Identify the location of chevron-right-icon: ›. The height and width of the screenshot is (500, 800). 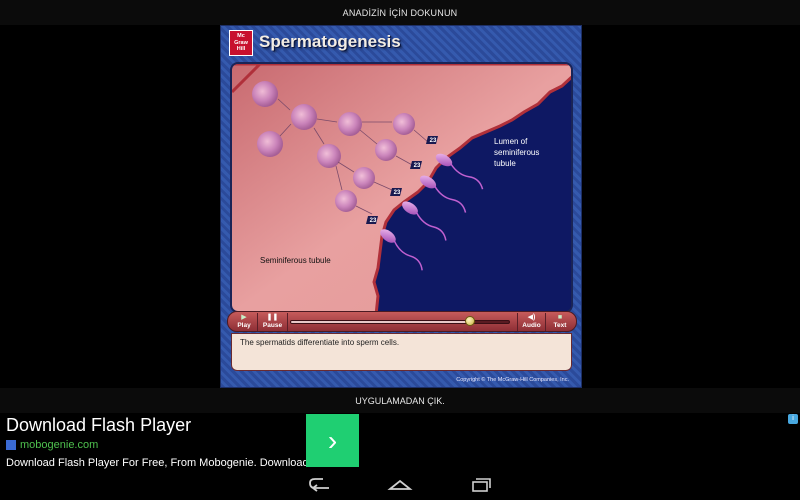
(332, 440).